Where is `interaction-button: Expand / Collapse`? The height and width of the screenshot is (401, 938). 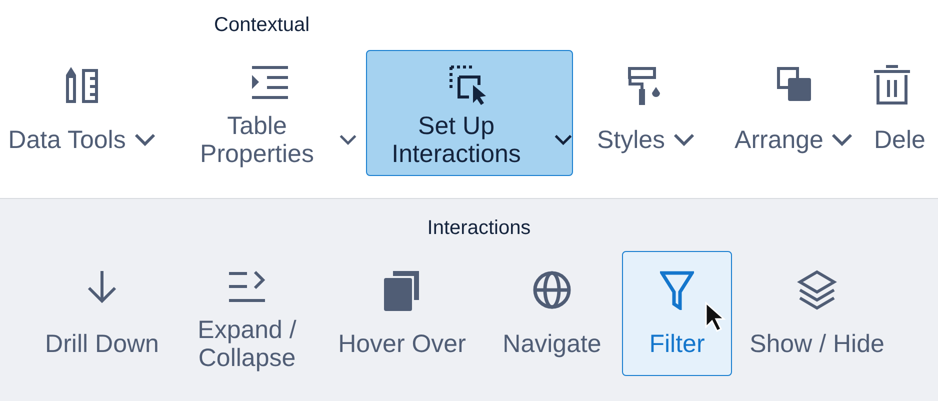 interaction-button: Expand / Collapse is located at coordinates (247, 313).